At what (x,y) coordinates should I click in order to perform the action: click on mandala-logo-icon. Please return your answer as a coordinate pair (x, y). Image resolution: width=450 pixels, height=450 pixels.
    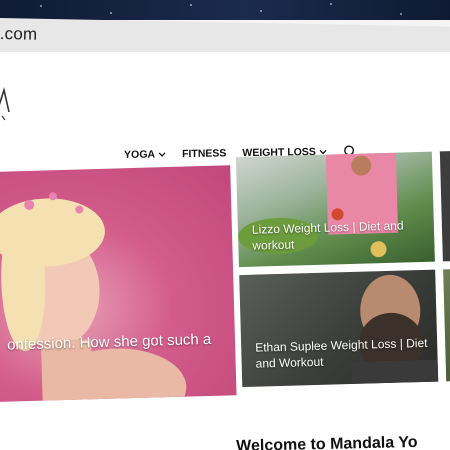
    Looking at the image, I should click on (5, 102).